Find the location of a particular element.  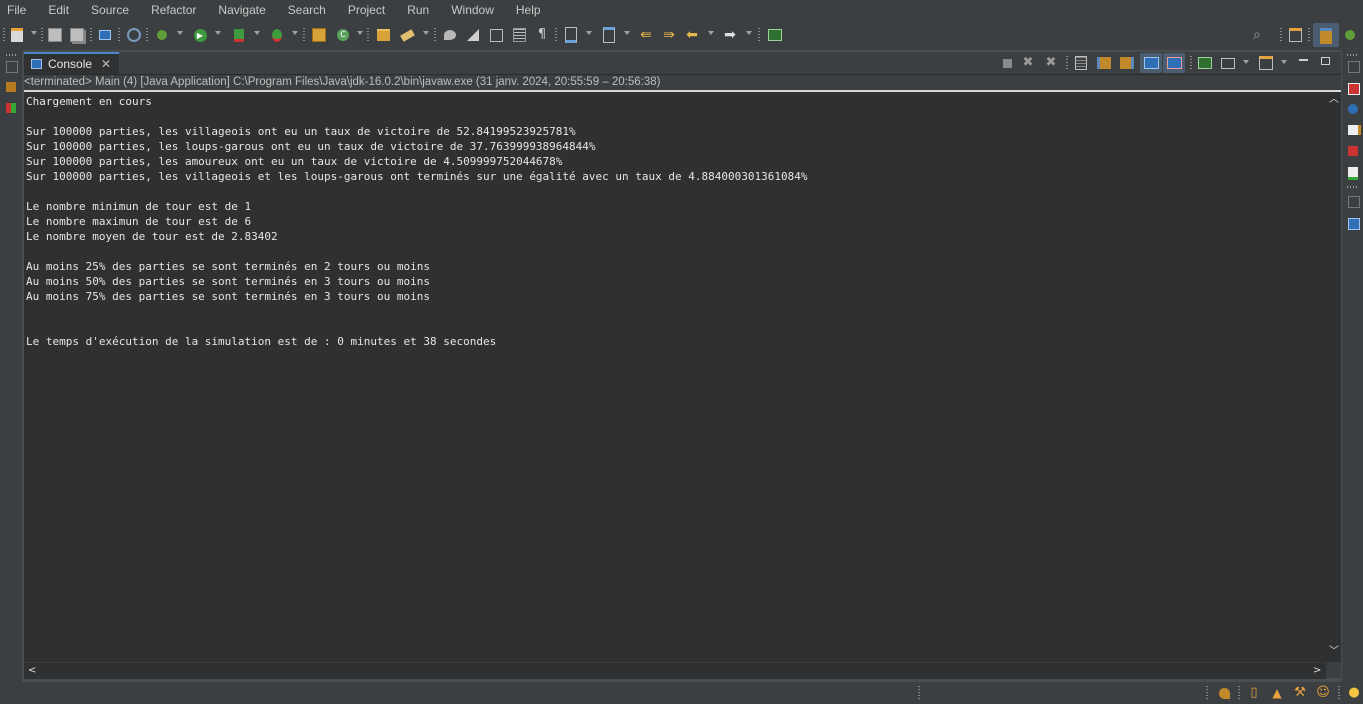

display-console-dropdown-arrow is located at coordinates (1246, 62).